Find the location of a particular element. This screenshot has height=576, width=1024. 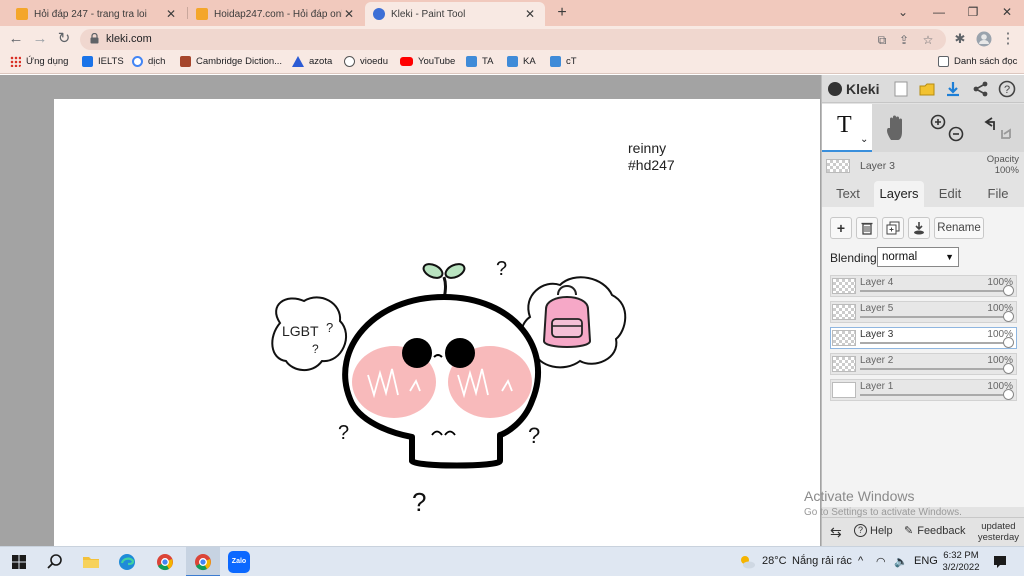

blending-mode-select: normal ▼ is located at coordinates (918, 257).